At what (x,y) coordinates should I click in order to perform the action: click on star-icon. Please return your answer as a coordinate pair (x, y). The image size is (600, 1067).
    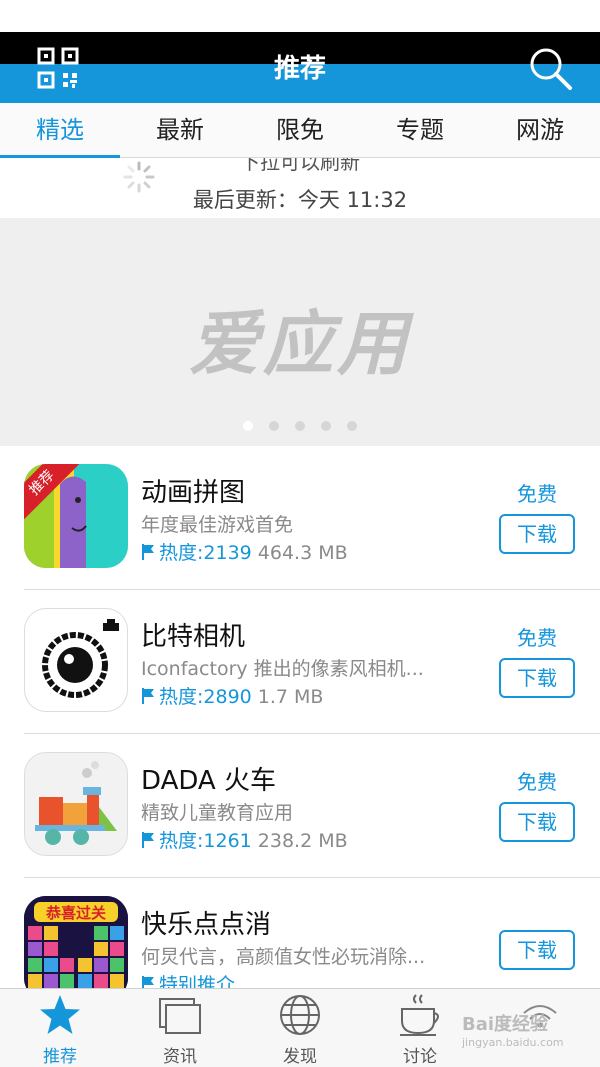
    Looking at the image, I should click on (60, 1014).